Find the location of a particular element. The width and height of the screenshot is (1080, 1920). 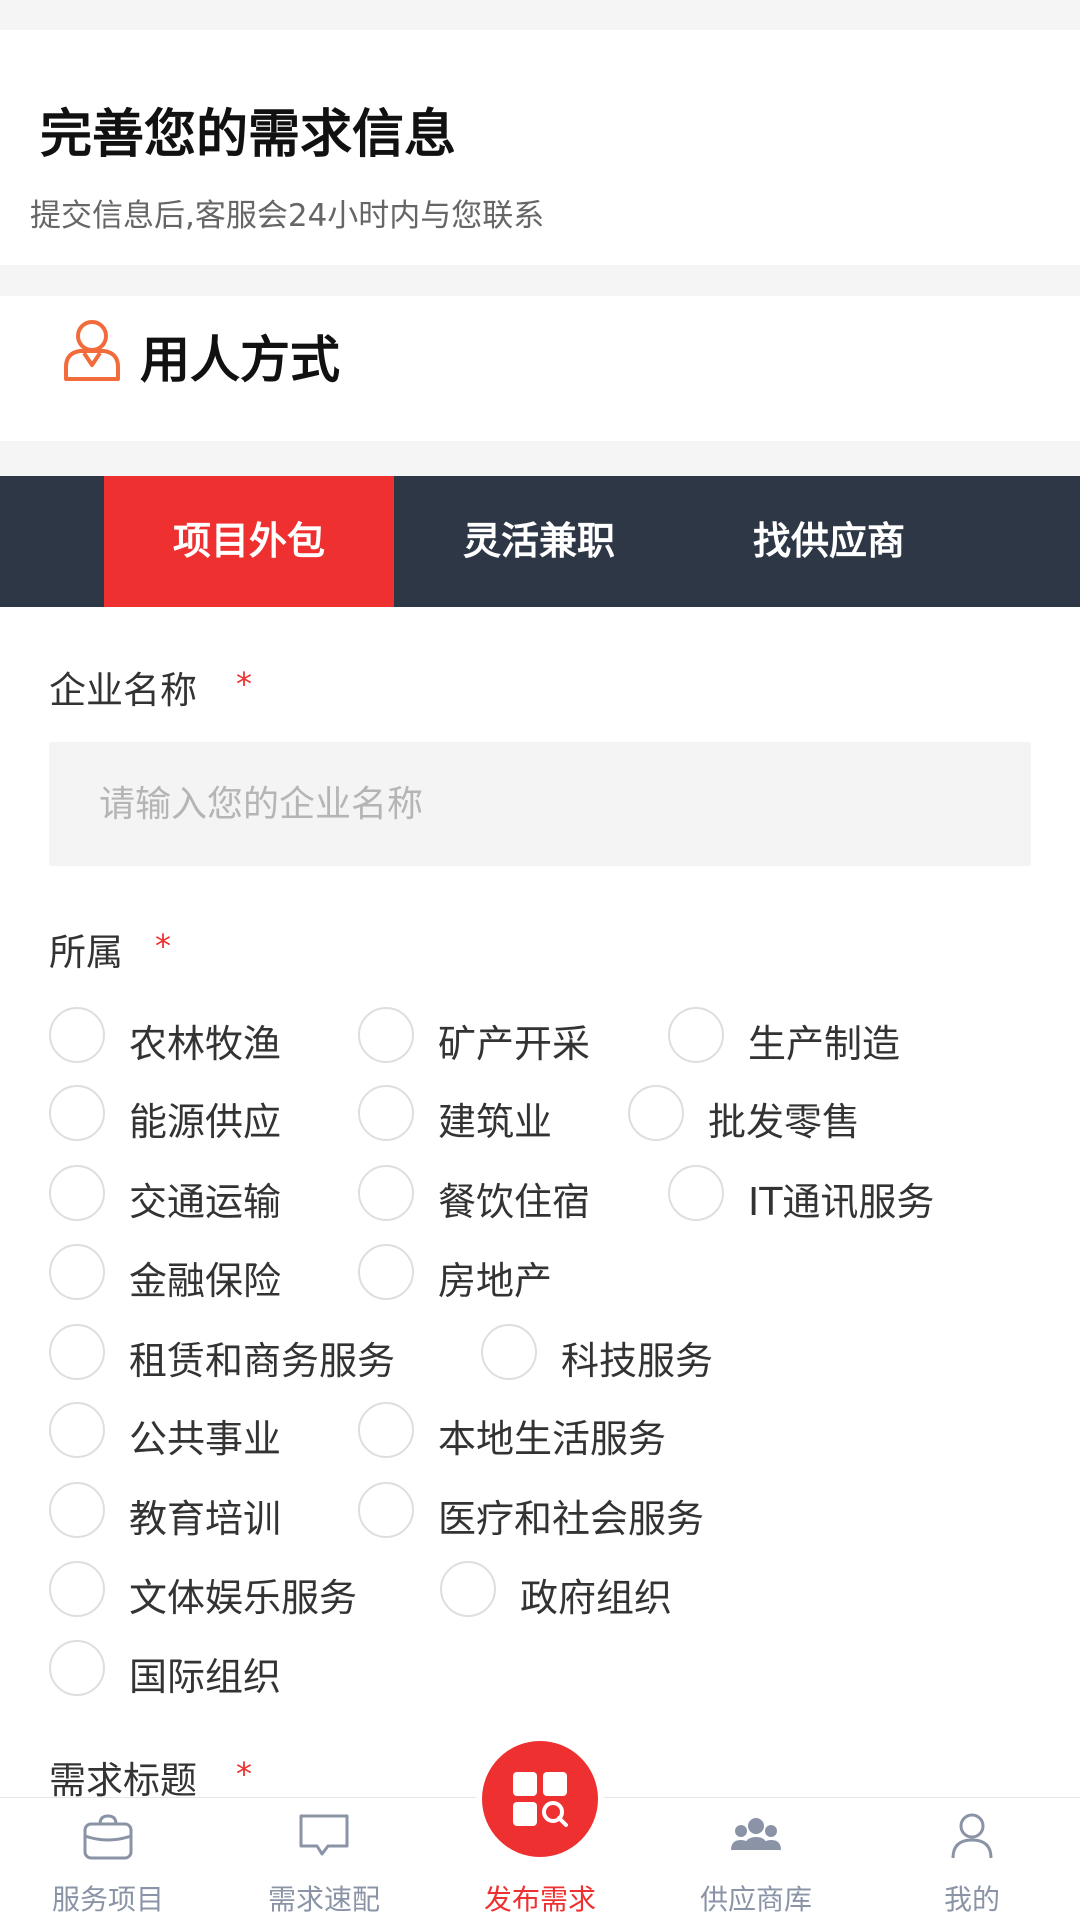

section-title: 用人方式 is located at coordinates (240, 360).